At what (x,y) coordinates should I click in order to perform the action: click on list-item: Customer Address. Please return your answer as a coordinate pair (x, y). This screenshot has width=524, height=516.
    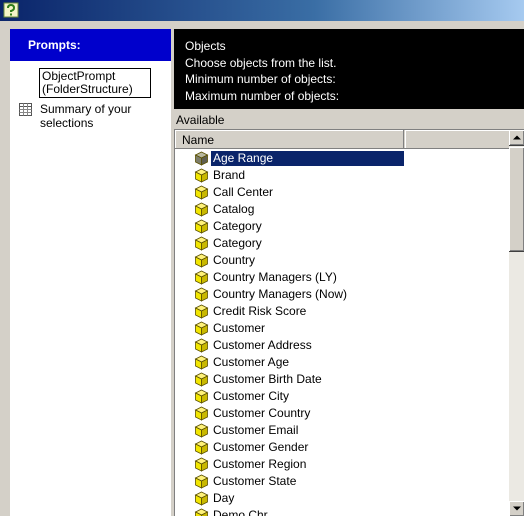
    Looking at the image, I should click on (303, 345).